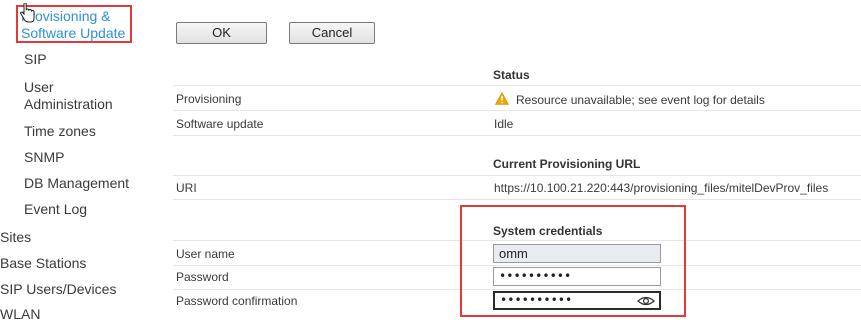 The width and height of the screenshot is (861, 323). I want to click on sidebar-item-event-log: Event Log, so click(55, 209).